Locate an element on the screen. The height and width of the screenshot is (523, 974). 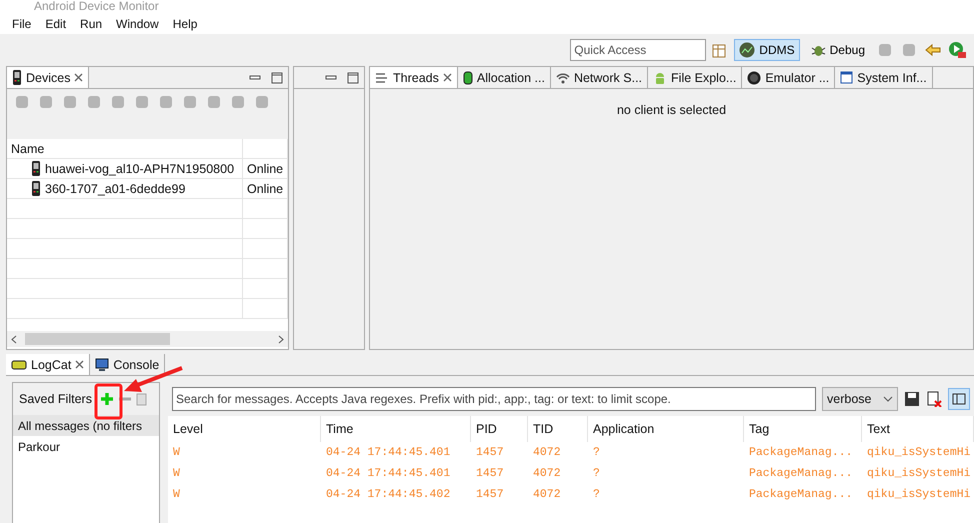
quick-access-field: Quick Access is located at coordinates (638, 50).